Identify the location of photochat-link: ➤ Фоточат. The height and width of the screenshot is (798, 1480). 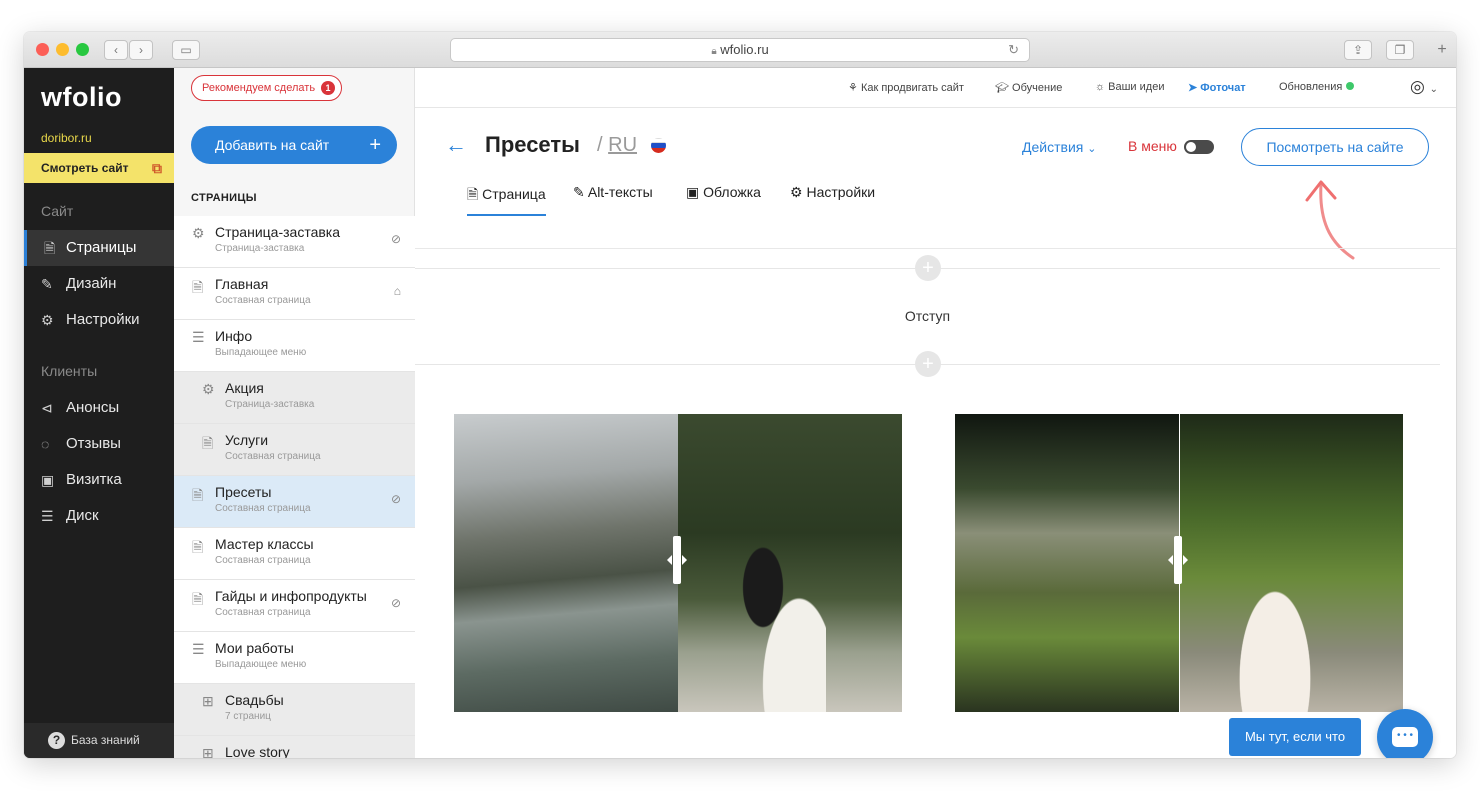
(1217, 87).